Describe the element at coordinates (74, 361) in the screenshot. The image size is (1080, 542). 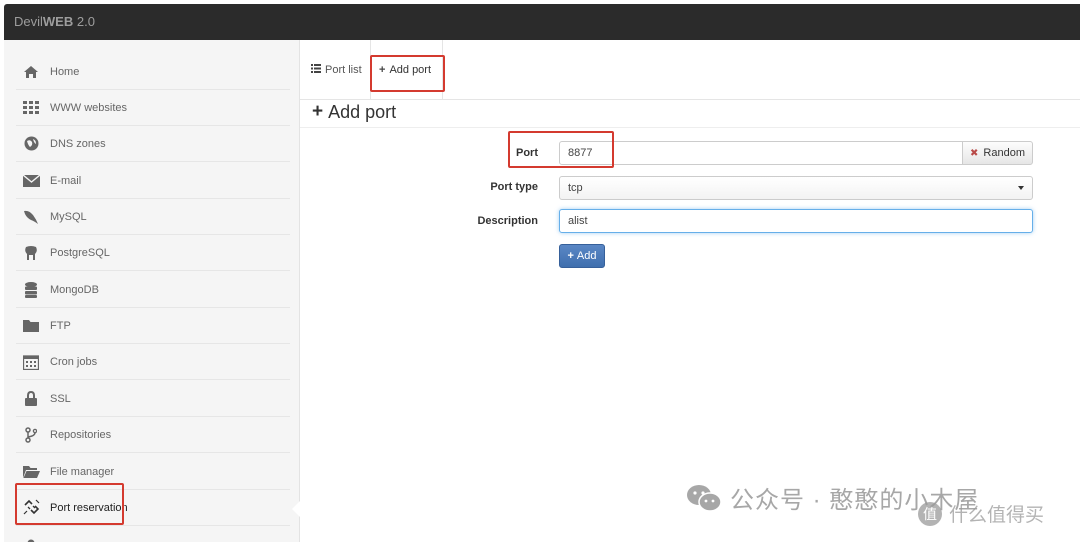
I see `sidebar-item-label: Cron jobs` at that location.